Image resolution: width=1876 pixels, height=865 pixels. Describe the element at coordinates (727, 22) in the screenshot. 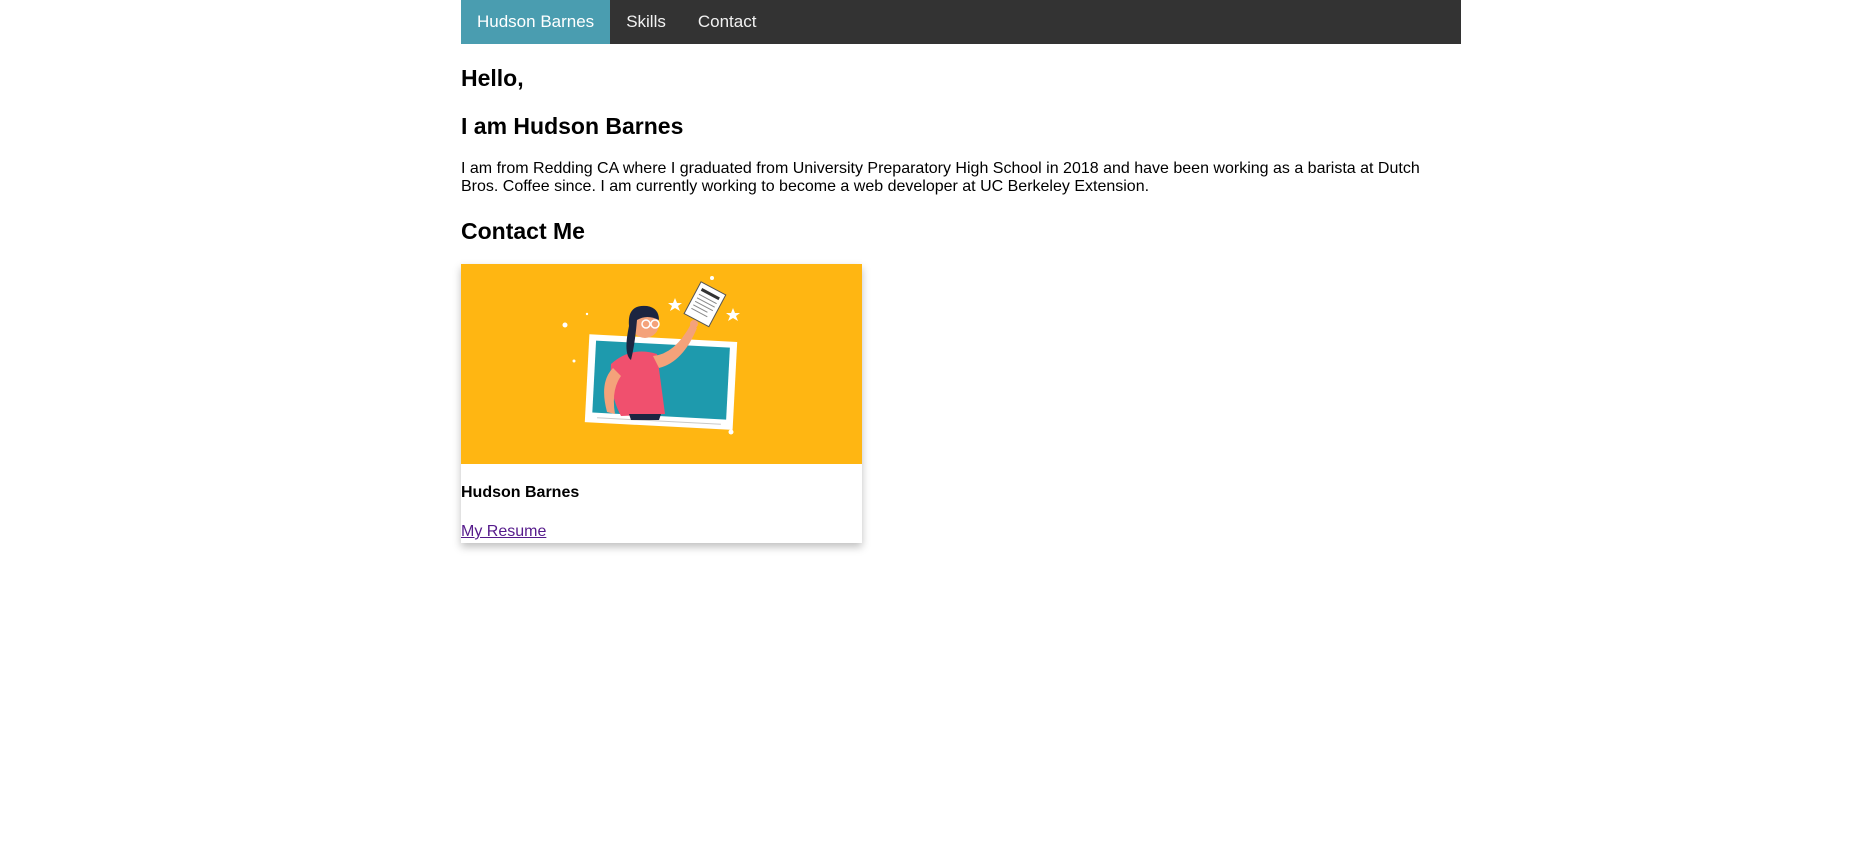

I see `nav-item-contact: Contact` at that location.